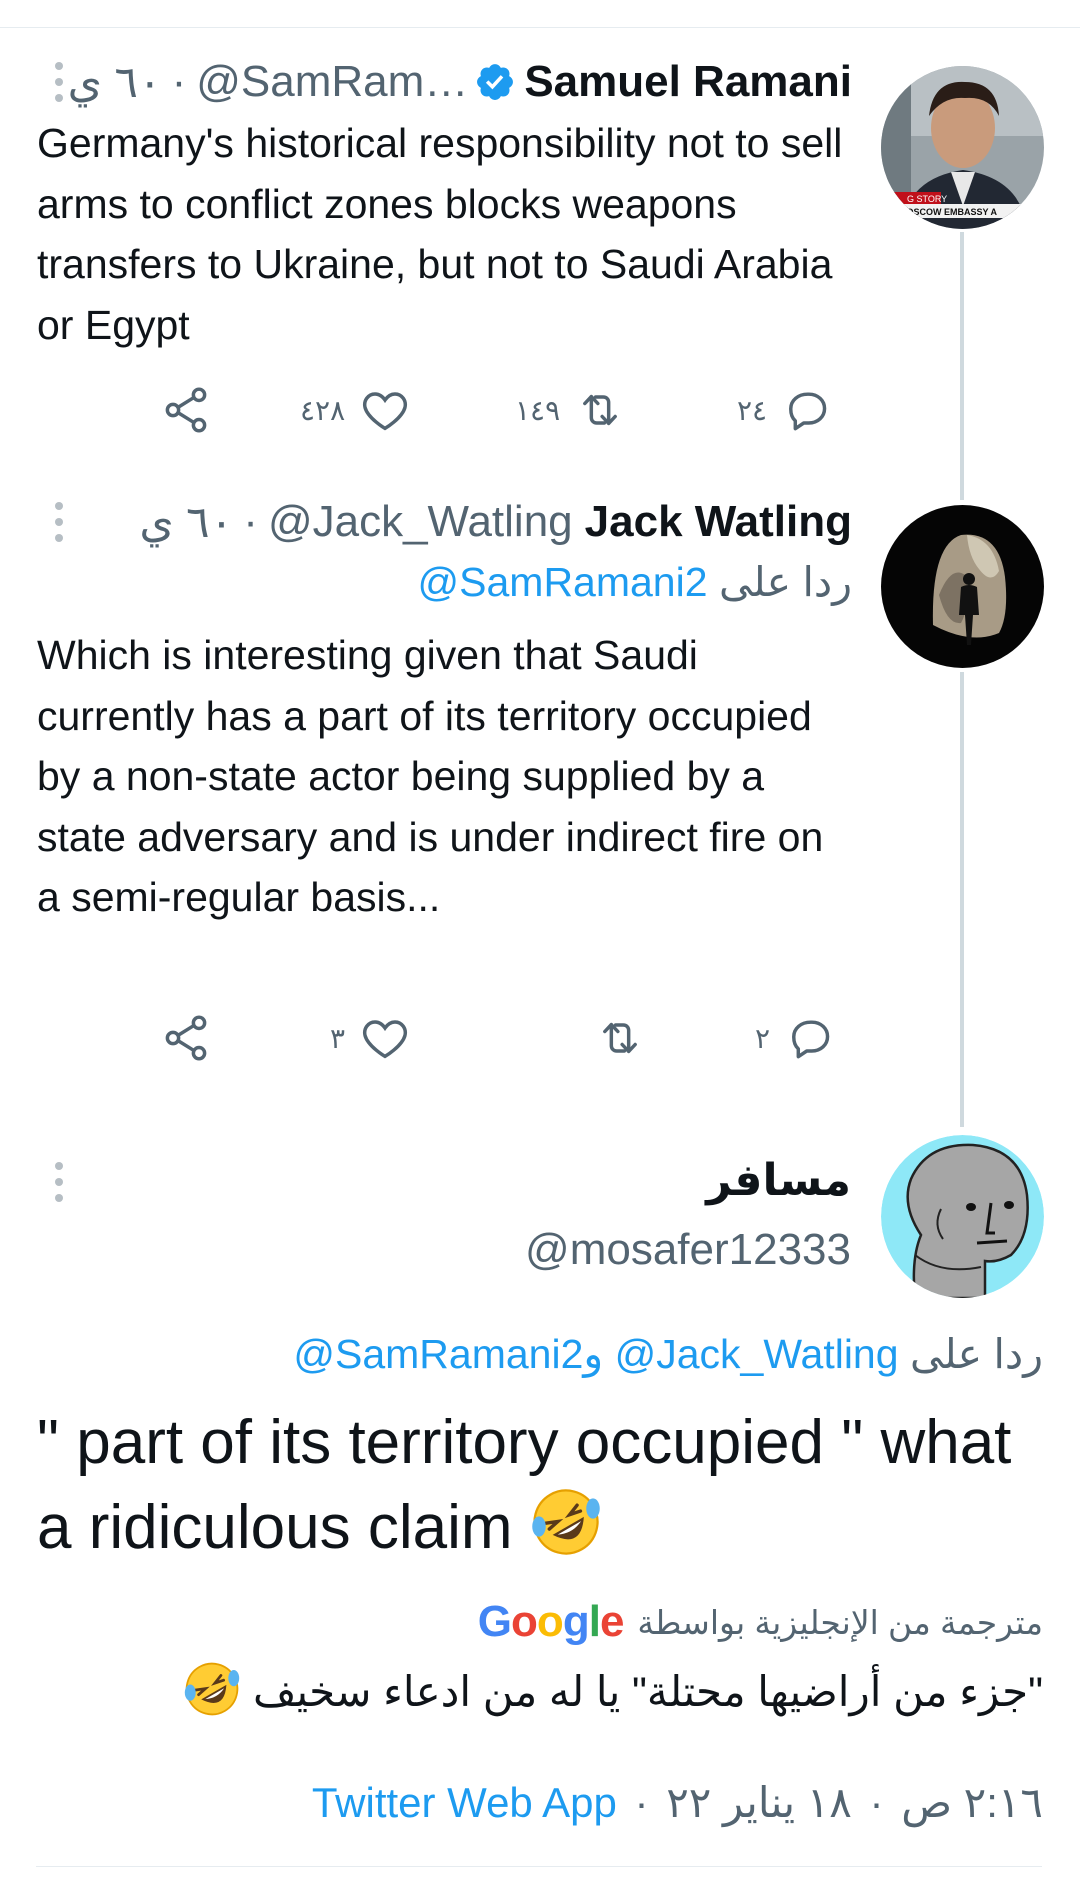 The width and height of the screenshot is (1080, 1895). What do you see at coordinates (927, 199) in the screenshot?
I see `avatar-overlay-text-1: G STORY` at bounding box center [927, 199].